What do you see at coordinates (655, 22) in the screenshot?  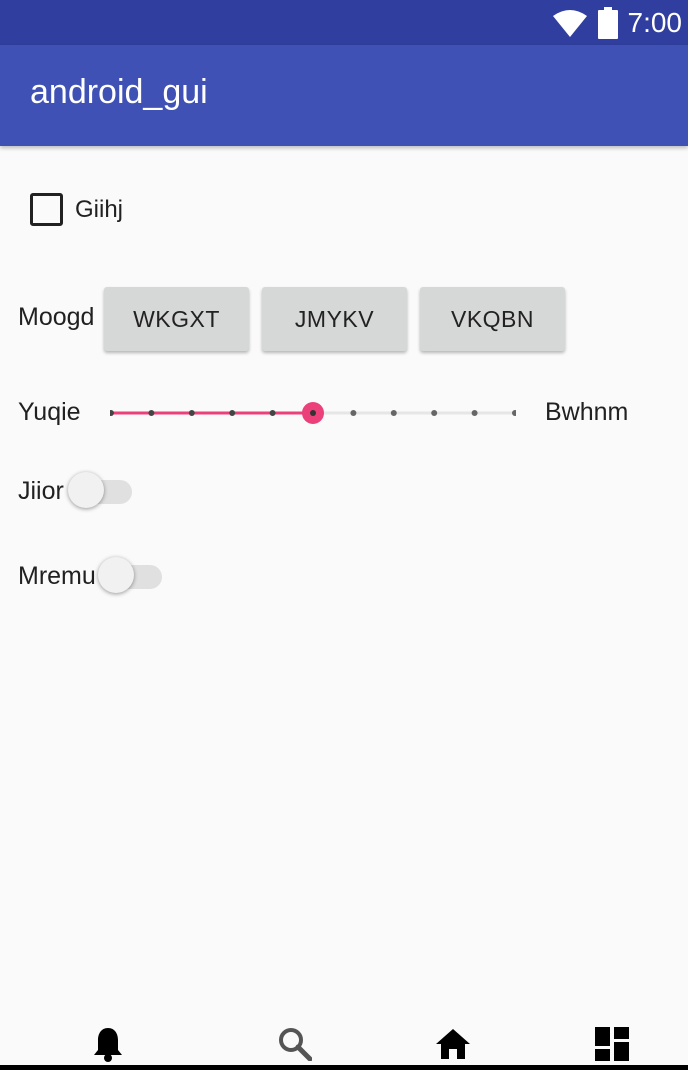 I see `status-time: 7:00` at bounding box center [655, 22].